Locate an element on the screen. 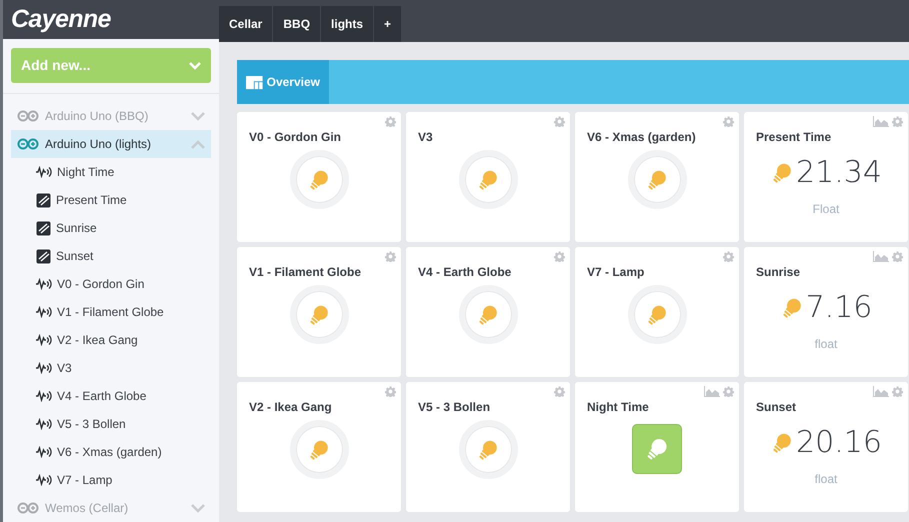 Image resolution: width=909 pixels, height=522 pixels. unit-label: Float is located at coordinates (826, 209).